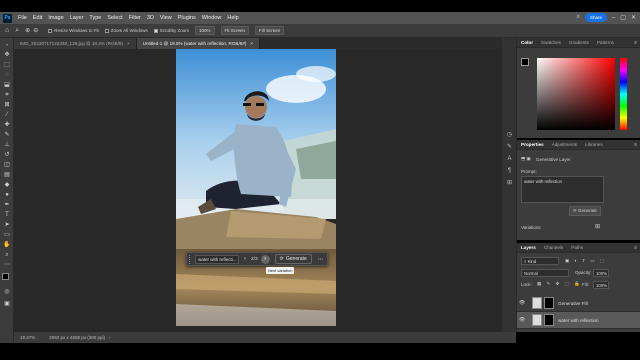  I want to click on fill-screen-button: Fill Screen, so click(270, 30).